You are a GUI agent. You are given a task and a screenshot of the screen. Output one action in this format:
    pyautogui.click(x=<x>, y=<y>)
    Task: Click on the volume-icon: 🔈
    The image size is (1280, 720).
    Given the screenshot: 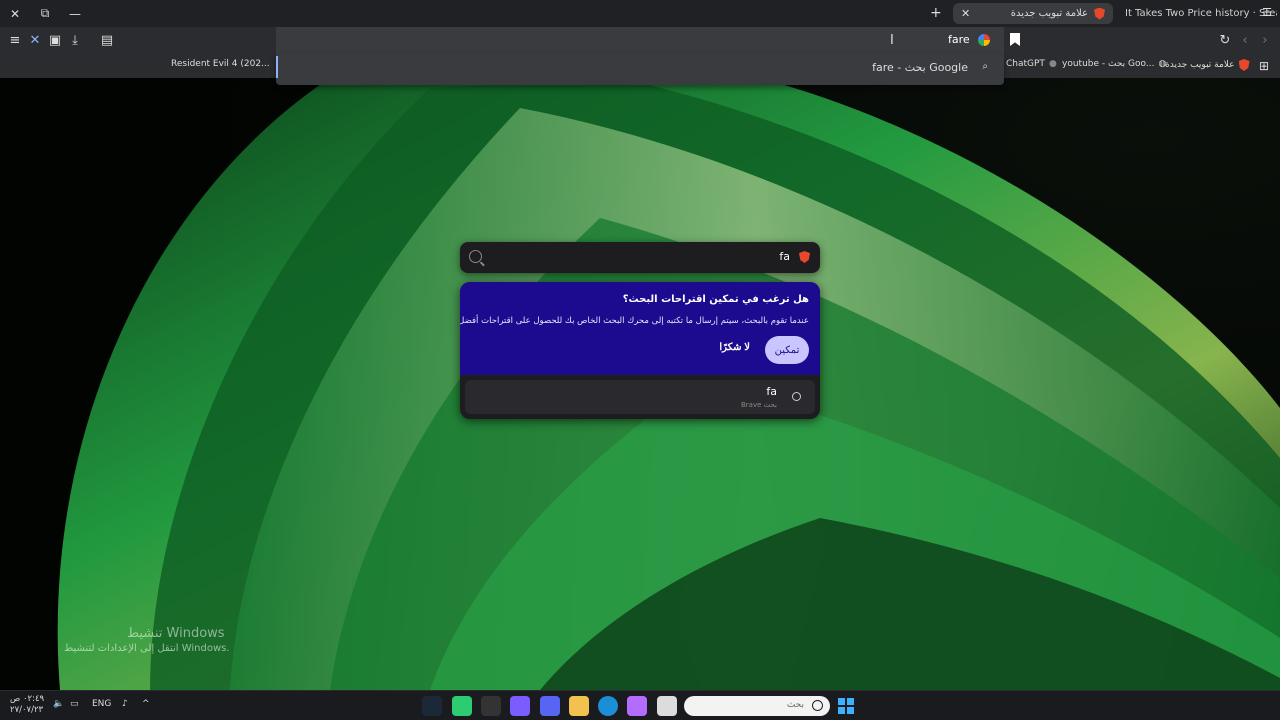 What is the action you would take?
    pyautogui.click(x=58, y=704)
    